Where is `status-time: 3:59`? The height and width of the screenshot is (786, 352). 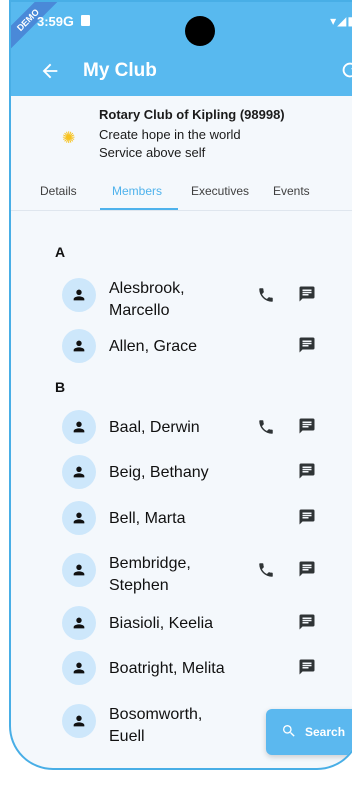 status-time: 3:59 is located at coordinates (50, 21).